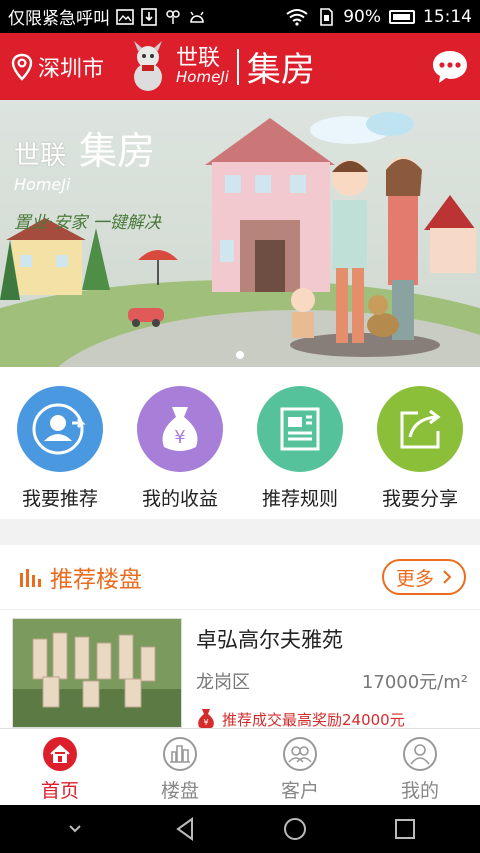 The width and height of the screenshot is (480, 853). Describe the element at coordinates (419, 791) in the screenshot. I see `tab-label: 我的` at that location.